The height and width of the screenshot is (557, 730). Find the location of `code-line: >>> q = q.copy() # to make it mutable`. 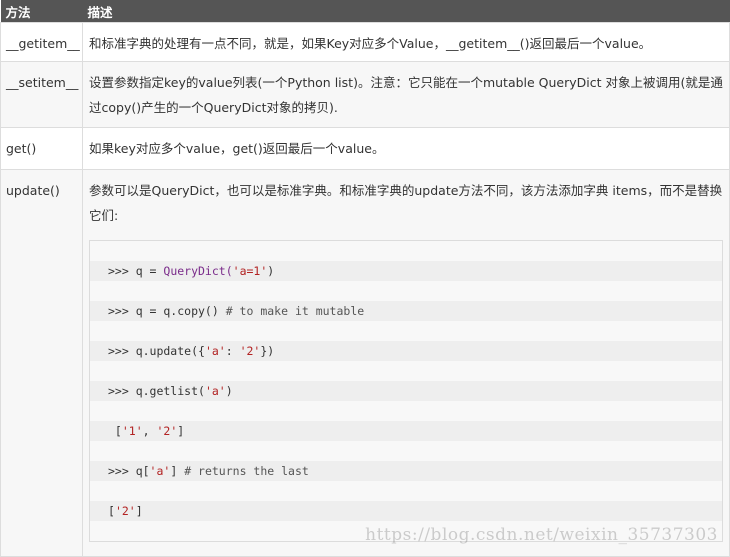

code-line: >>> q = q.copy() # to make it mutable is located at coordinates (406, 311).